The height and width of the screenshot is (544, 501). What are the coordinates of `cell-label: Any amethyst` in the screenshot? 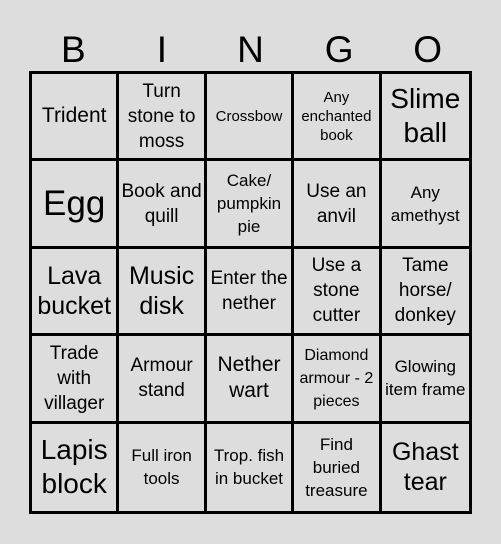 It's located at (425, 203).